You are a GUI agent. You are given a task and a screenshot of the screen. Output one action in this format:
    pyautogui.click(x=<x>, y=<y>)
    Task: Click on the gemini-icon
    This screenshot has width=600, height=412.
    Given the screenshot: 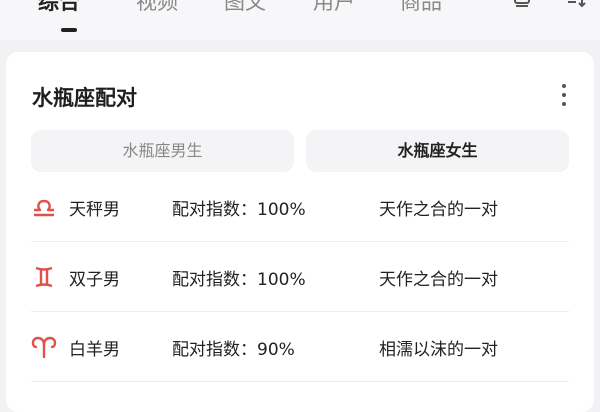 What is the action you would take?
    pyautogui.click(x=44, y=277)
    